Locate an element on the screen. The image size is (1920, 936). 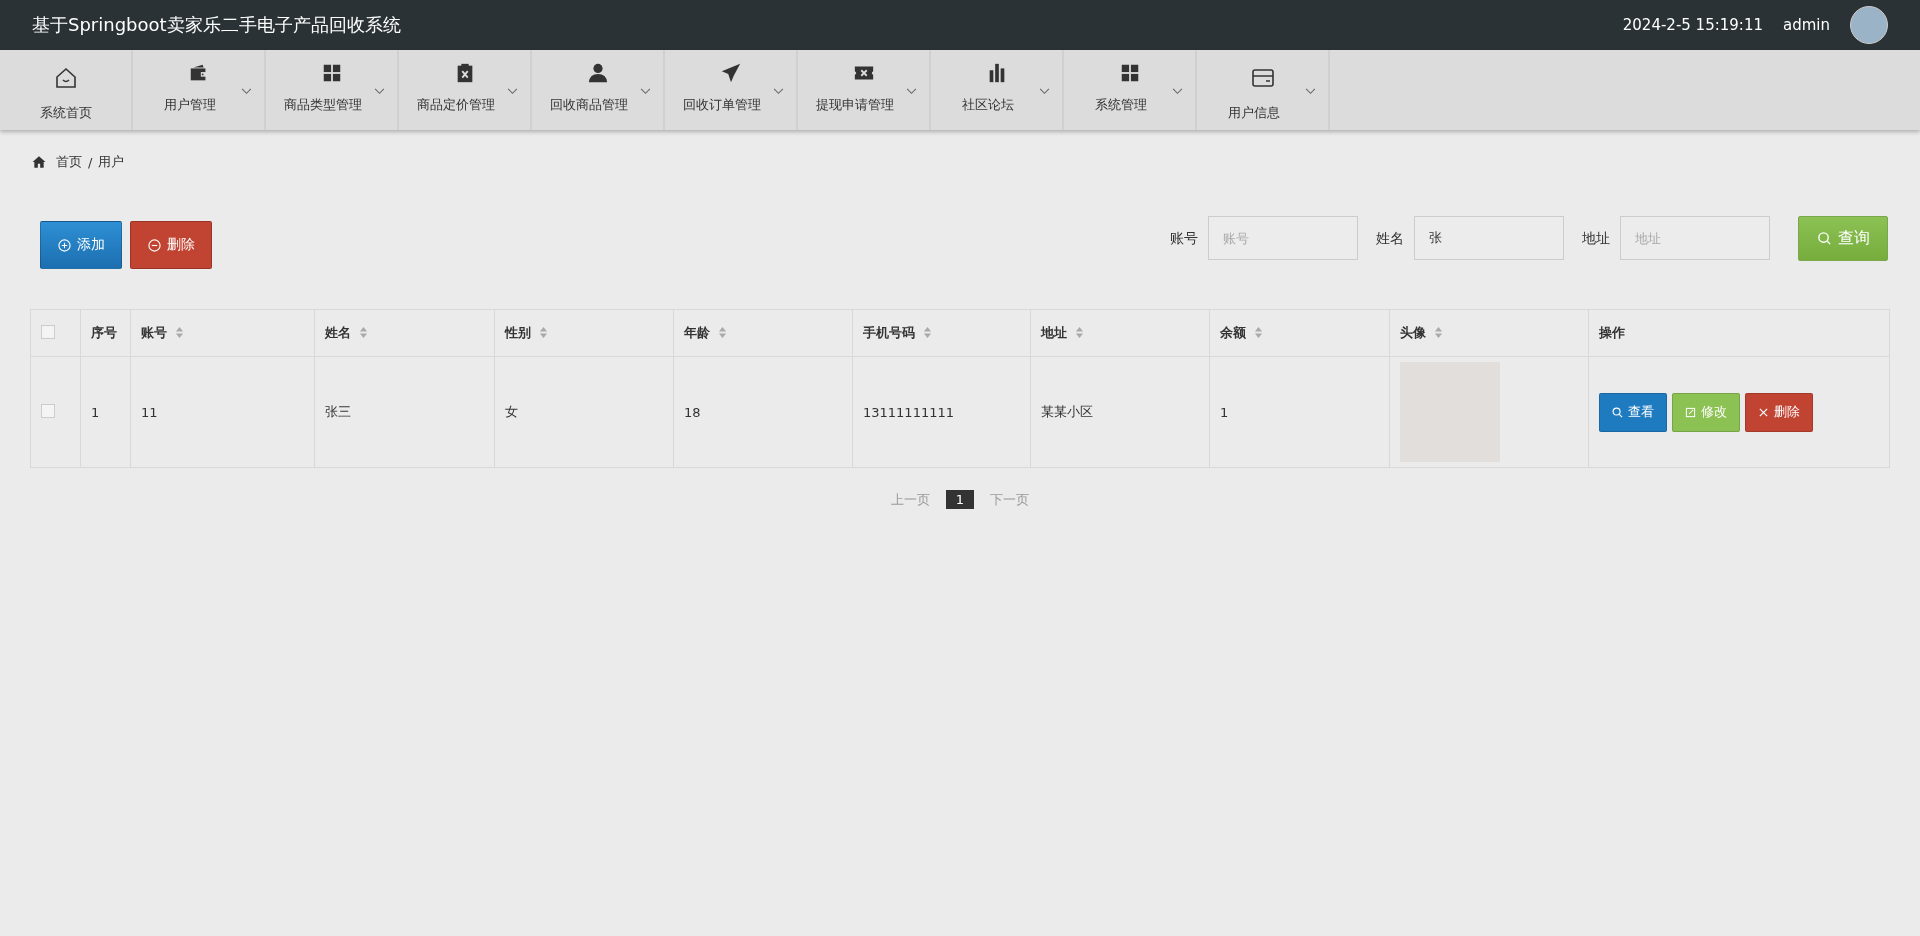
column-header: 操作 is located at coordinates (1739, 333).